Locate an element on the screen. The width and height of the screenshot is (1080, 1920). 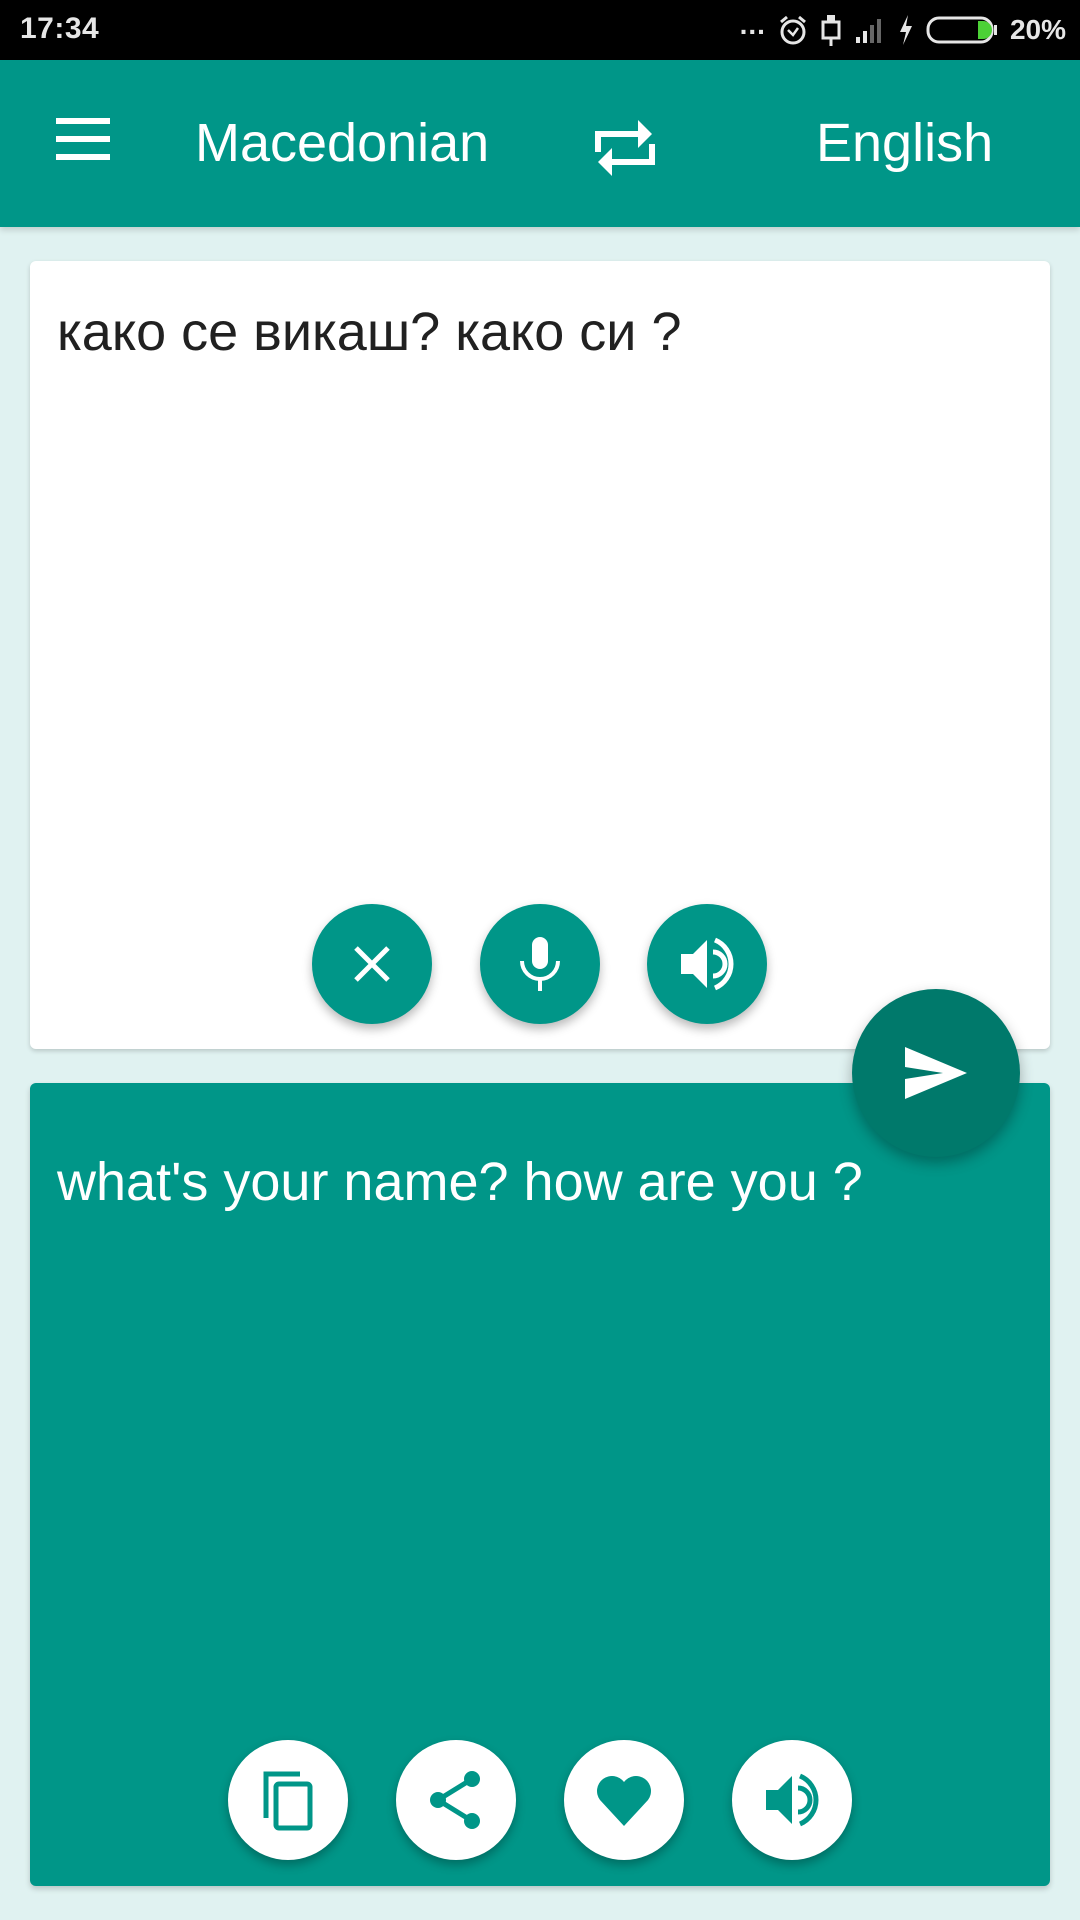
copy-button is located at coordinates (288, 1800).